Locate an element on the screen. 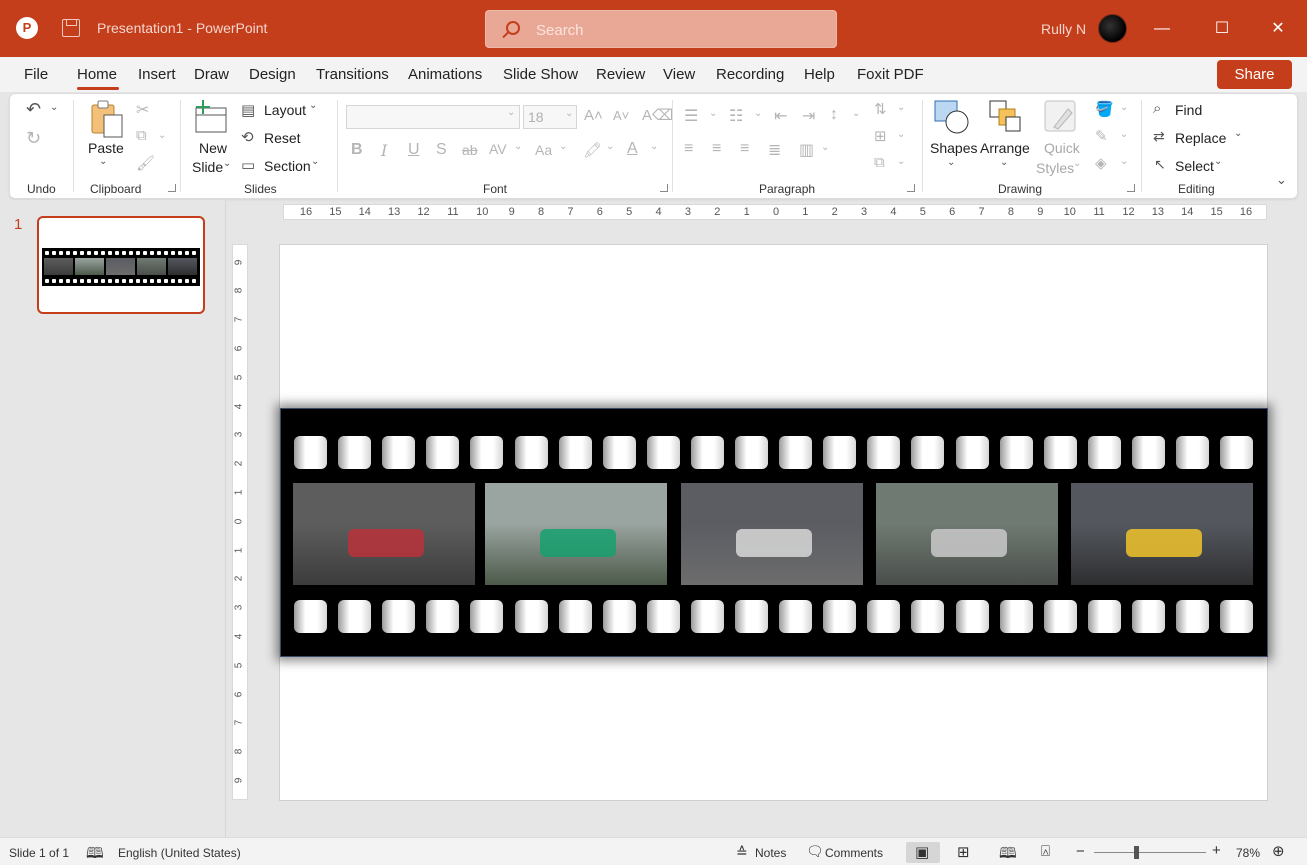 The height and width of the screenshot is (865, 1307). font-size-select: 18 ⌄ is located at coordinates (550, 117).